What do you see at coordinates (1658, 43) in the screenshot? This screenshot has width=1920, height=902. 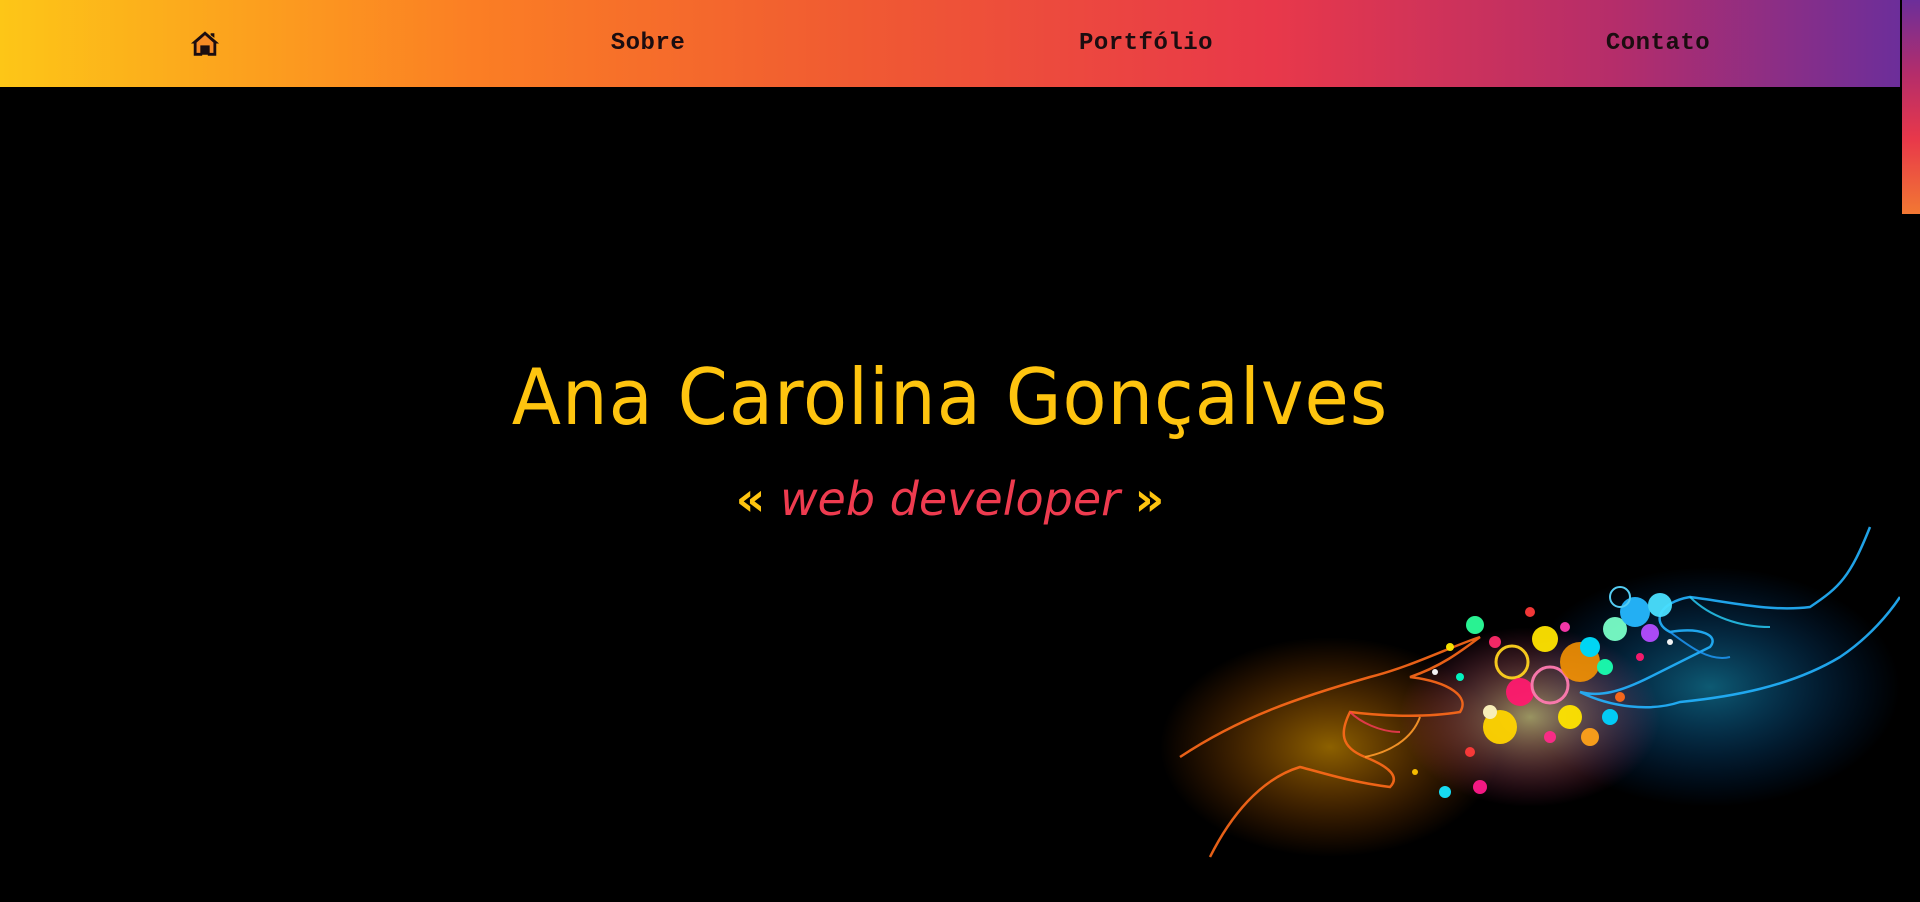 I see `nav-item-contato: Contato` at bounding box center [1658, 43].